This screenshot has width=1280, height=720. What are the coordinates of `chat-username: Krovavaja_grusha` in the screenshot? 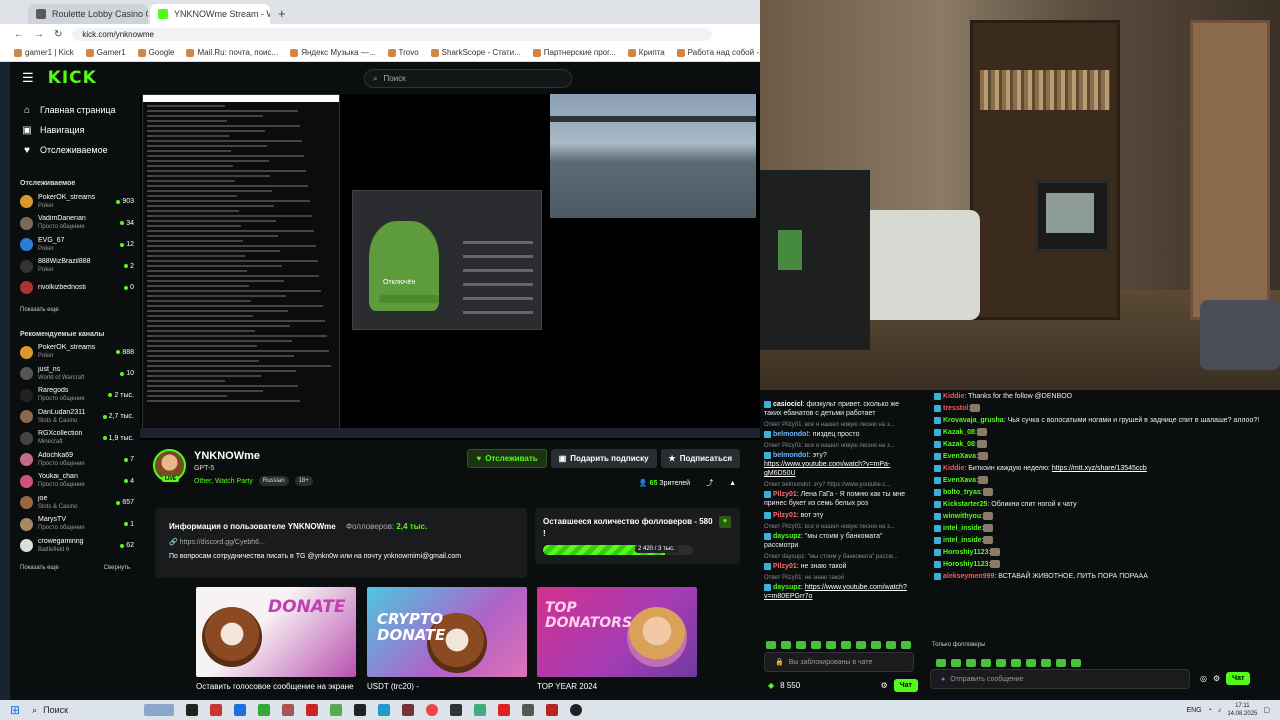 It's located at (973, 420).